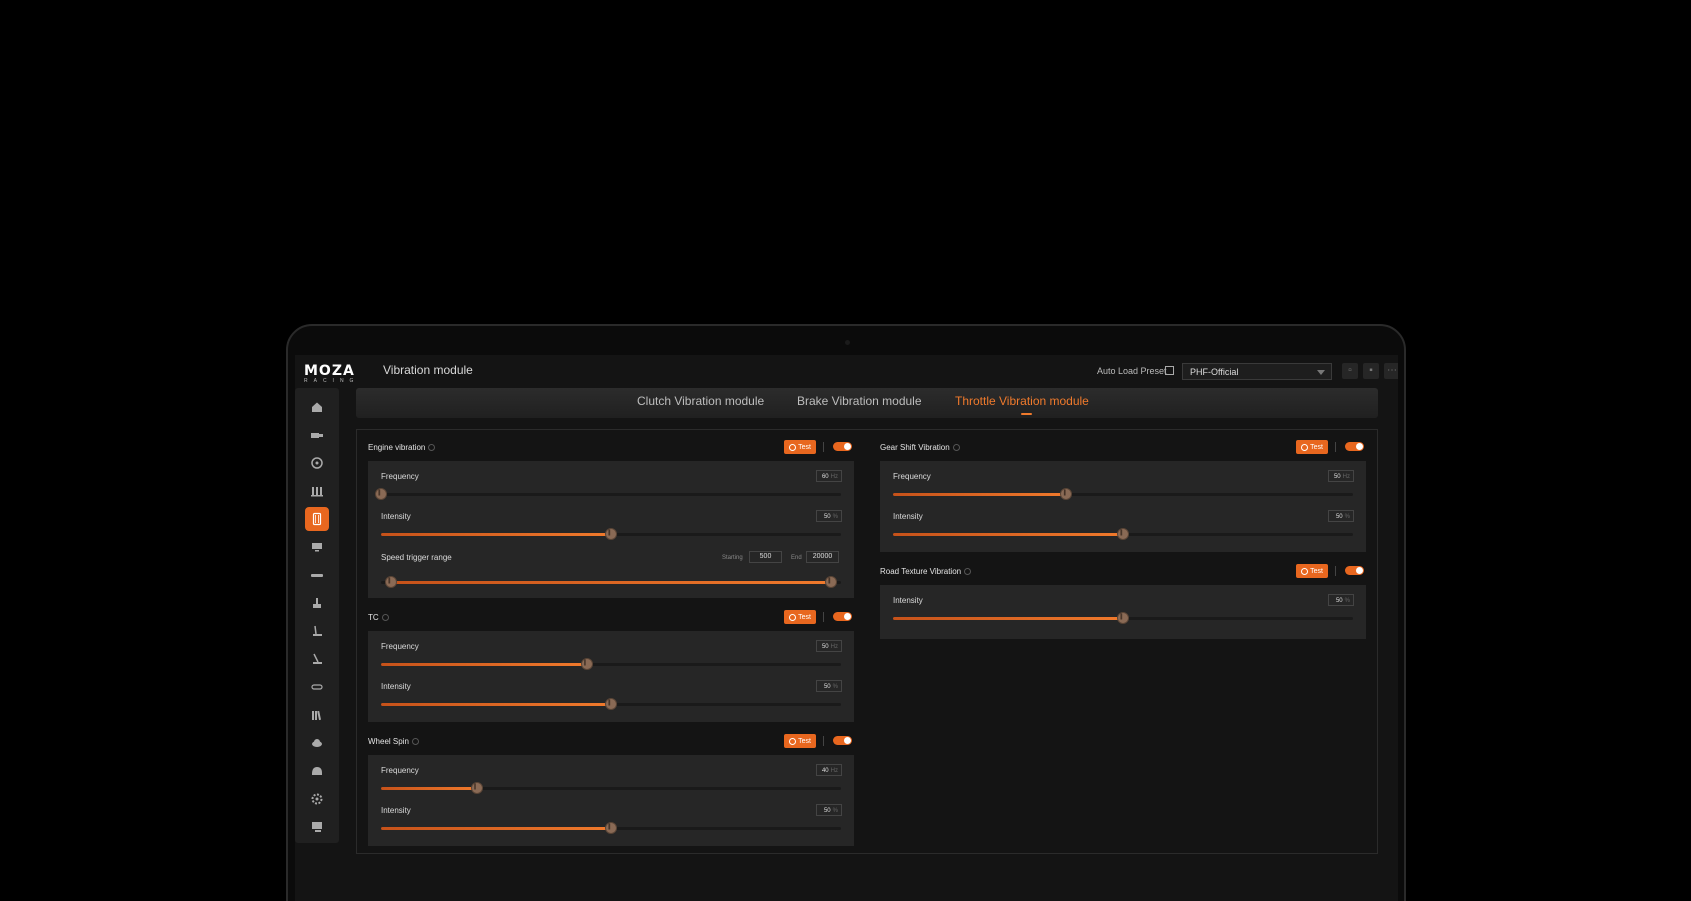 The height and width of the screenshot is (901, 1691). What do you see at coordinates (1169, 370) in the screenshot?
I see `auto-load-checkbox` at bounding box center [1169, 370].